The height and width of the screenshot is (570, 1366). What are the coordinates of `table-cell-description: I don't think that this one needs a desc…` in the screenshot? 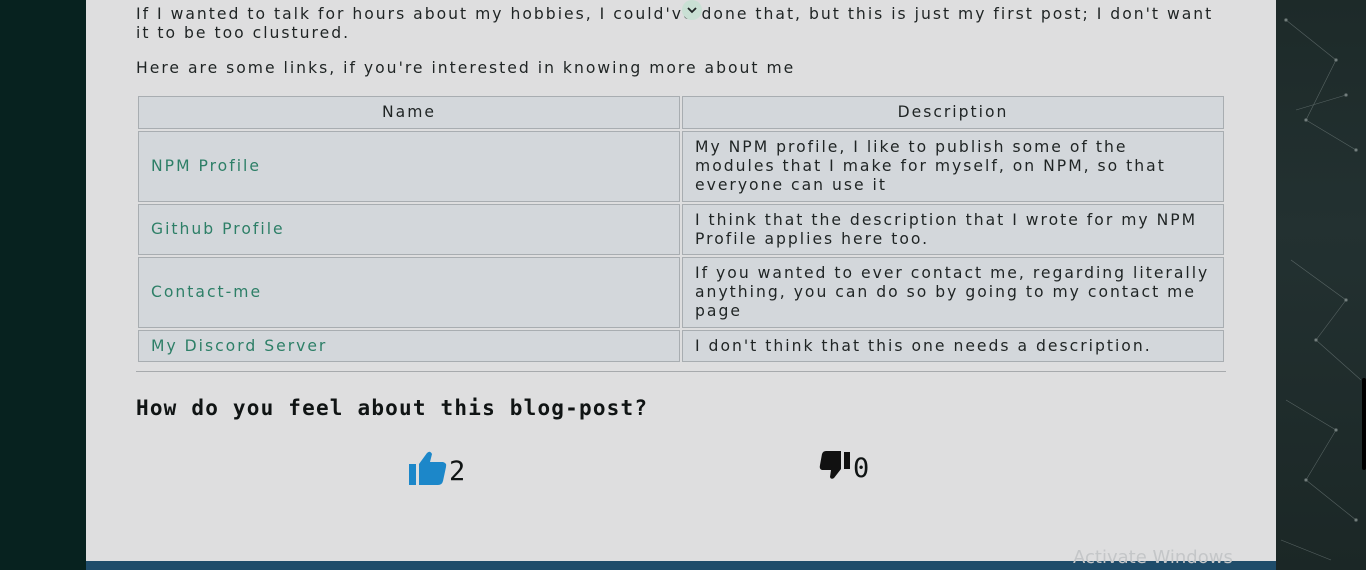 It's located at (953, 346).